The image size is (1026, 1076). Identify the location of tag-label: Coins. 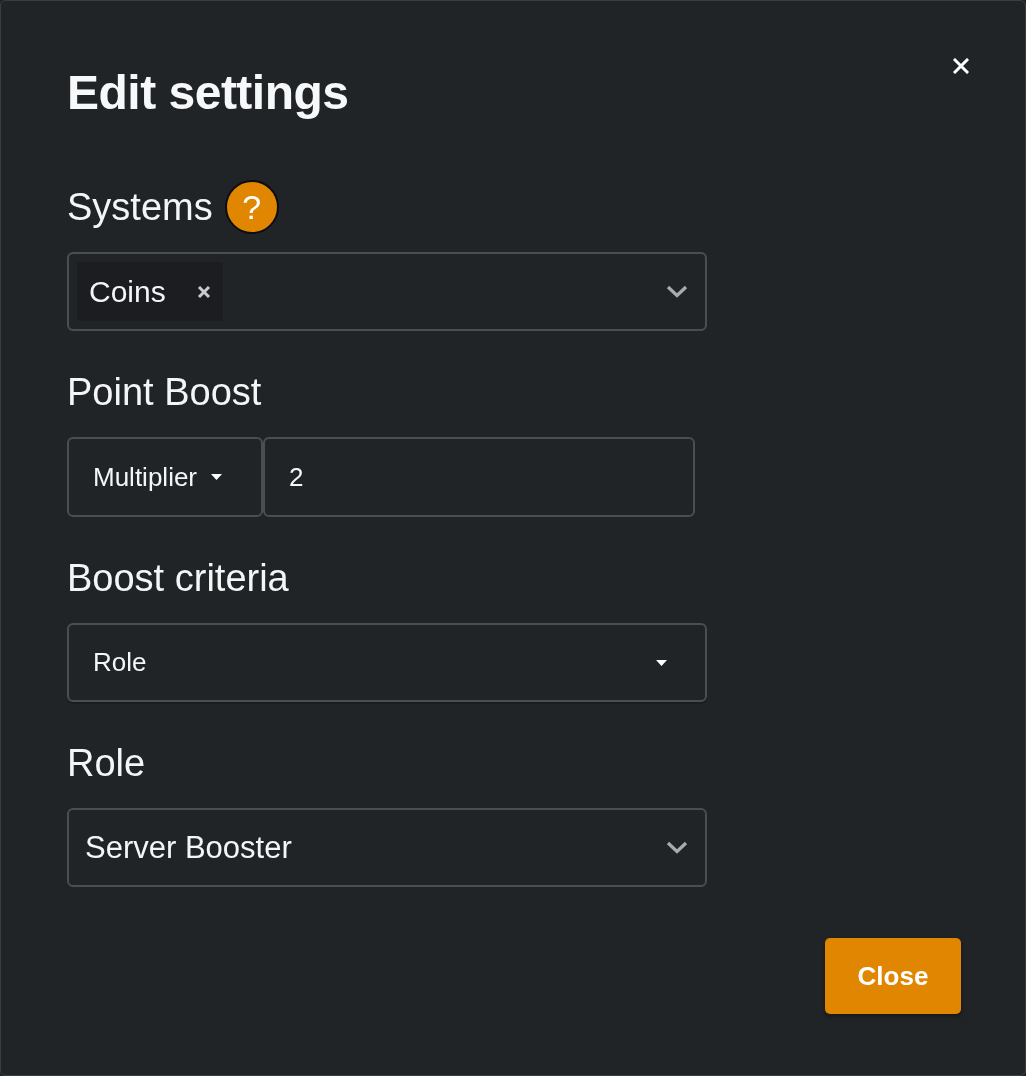
(127, 291).